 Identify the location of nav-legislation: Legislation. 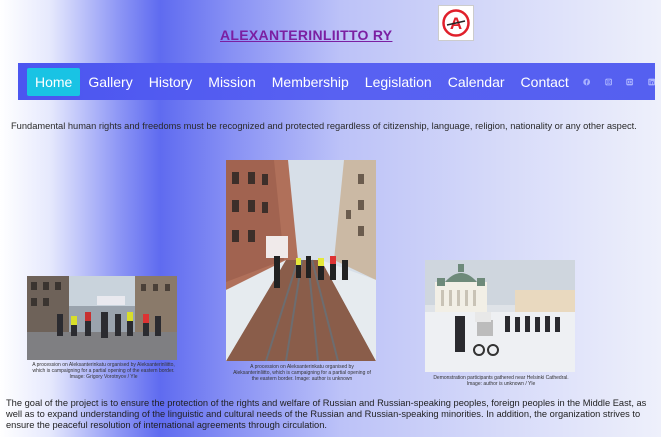
(398, 82).